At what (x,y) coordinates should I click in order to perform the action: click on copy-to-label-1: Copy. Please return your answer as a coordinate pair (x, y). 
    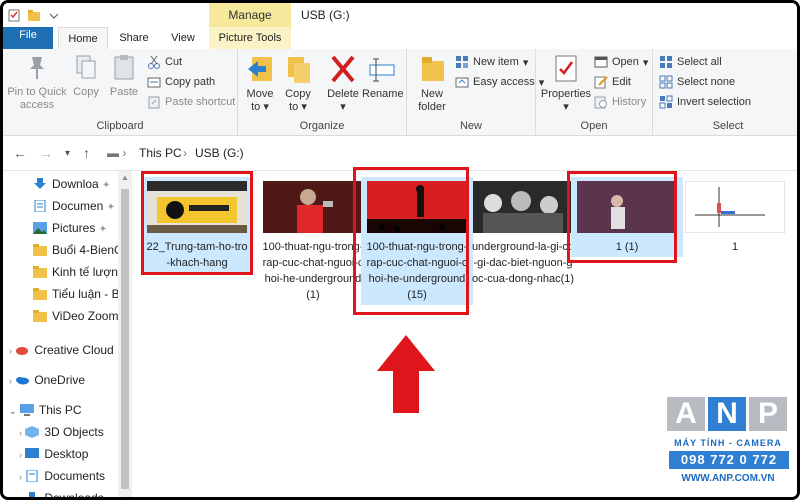
    Looking at the image, I should click on (298, 94).